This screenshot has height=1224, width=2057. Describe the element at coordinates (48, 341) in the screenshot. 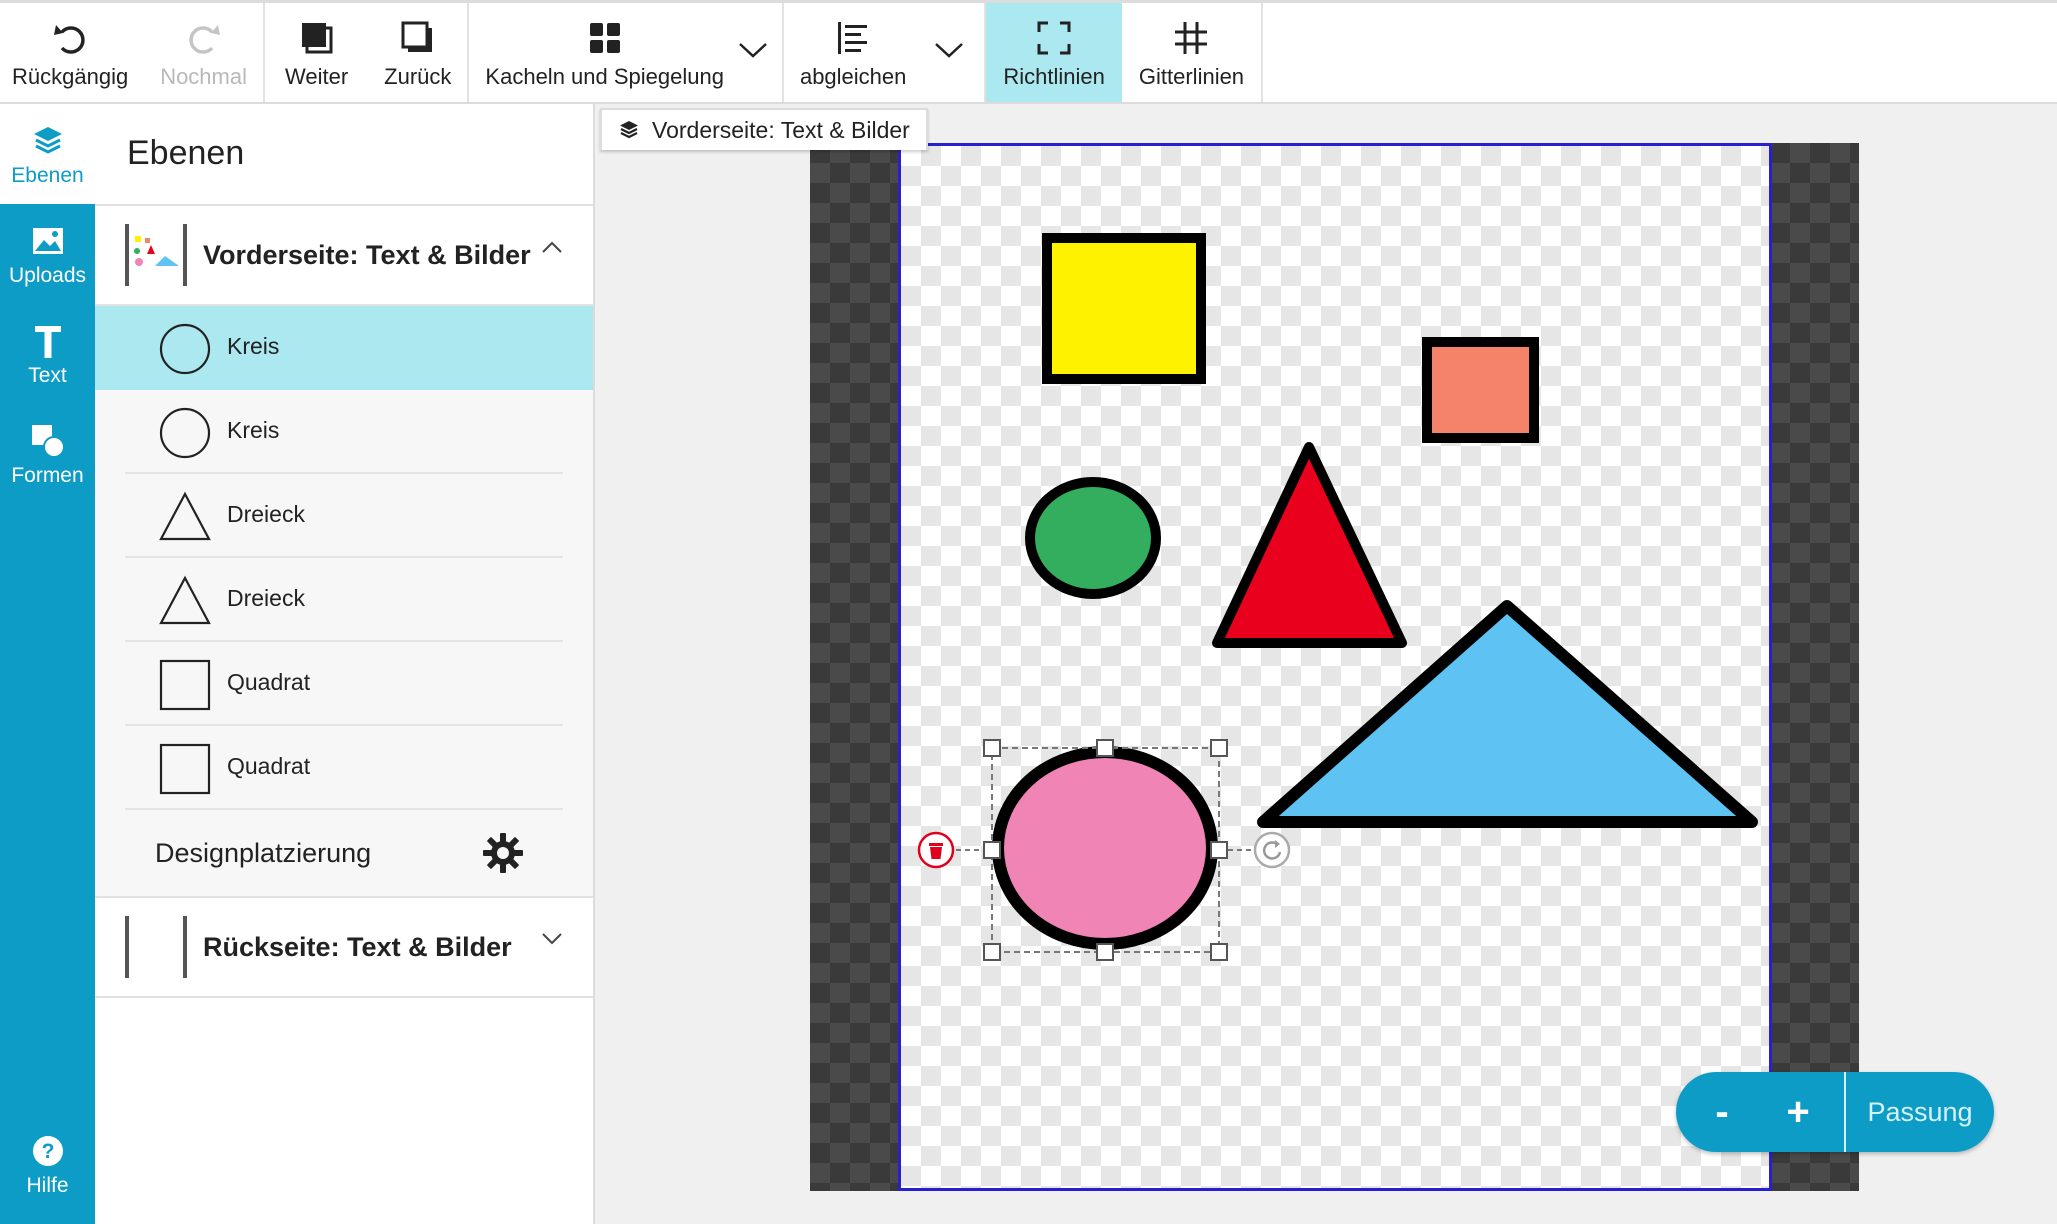

I see `text-icon` at that location.